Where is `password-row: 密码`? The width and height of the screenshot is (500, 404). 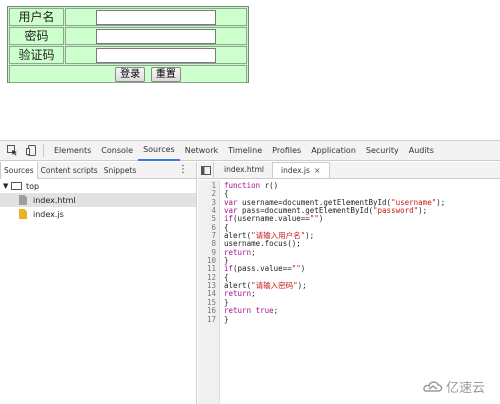
password-row: 密码 is located at coordinates (128, 36).